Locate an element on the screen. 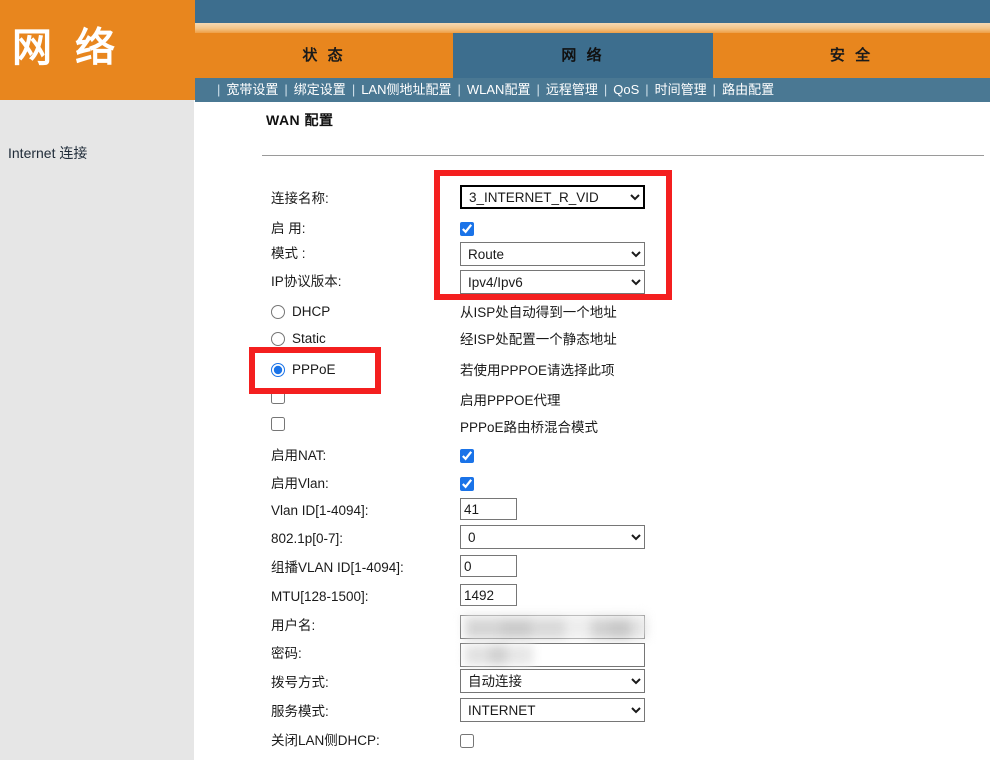  dhcp-radio is located at coordinates (278, 312).